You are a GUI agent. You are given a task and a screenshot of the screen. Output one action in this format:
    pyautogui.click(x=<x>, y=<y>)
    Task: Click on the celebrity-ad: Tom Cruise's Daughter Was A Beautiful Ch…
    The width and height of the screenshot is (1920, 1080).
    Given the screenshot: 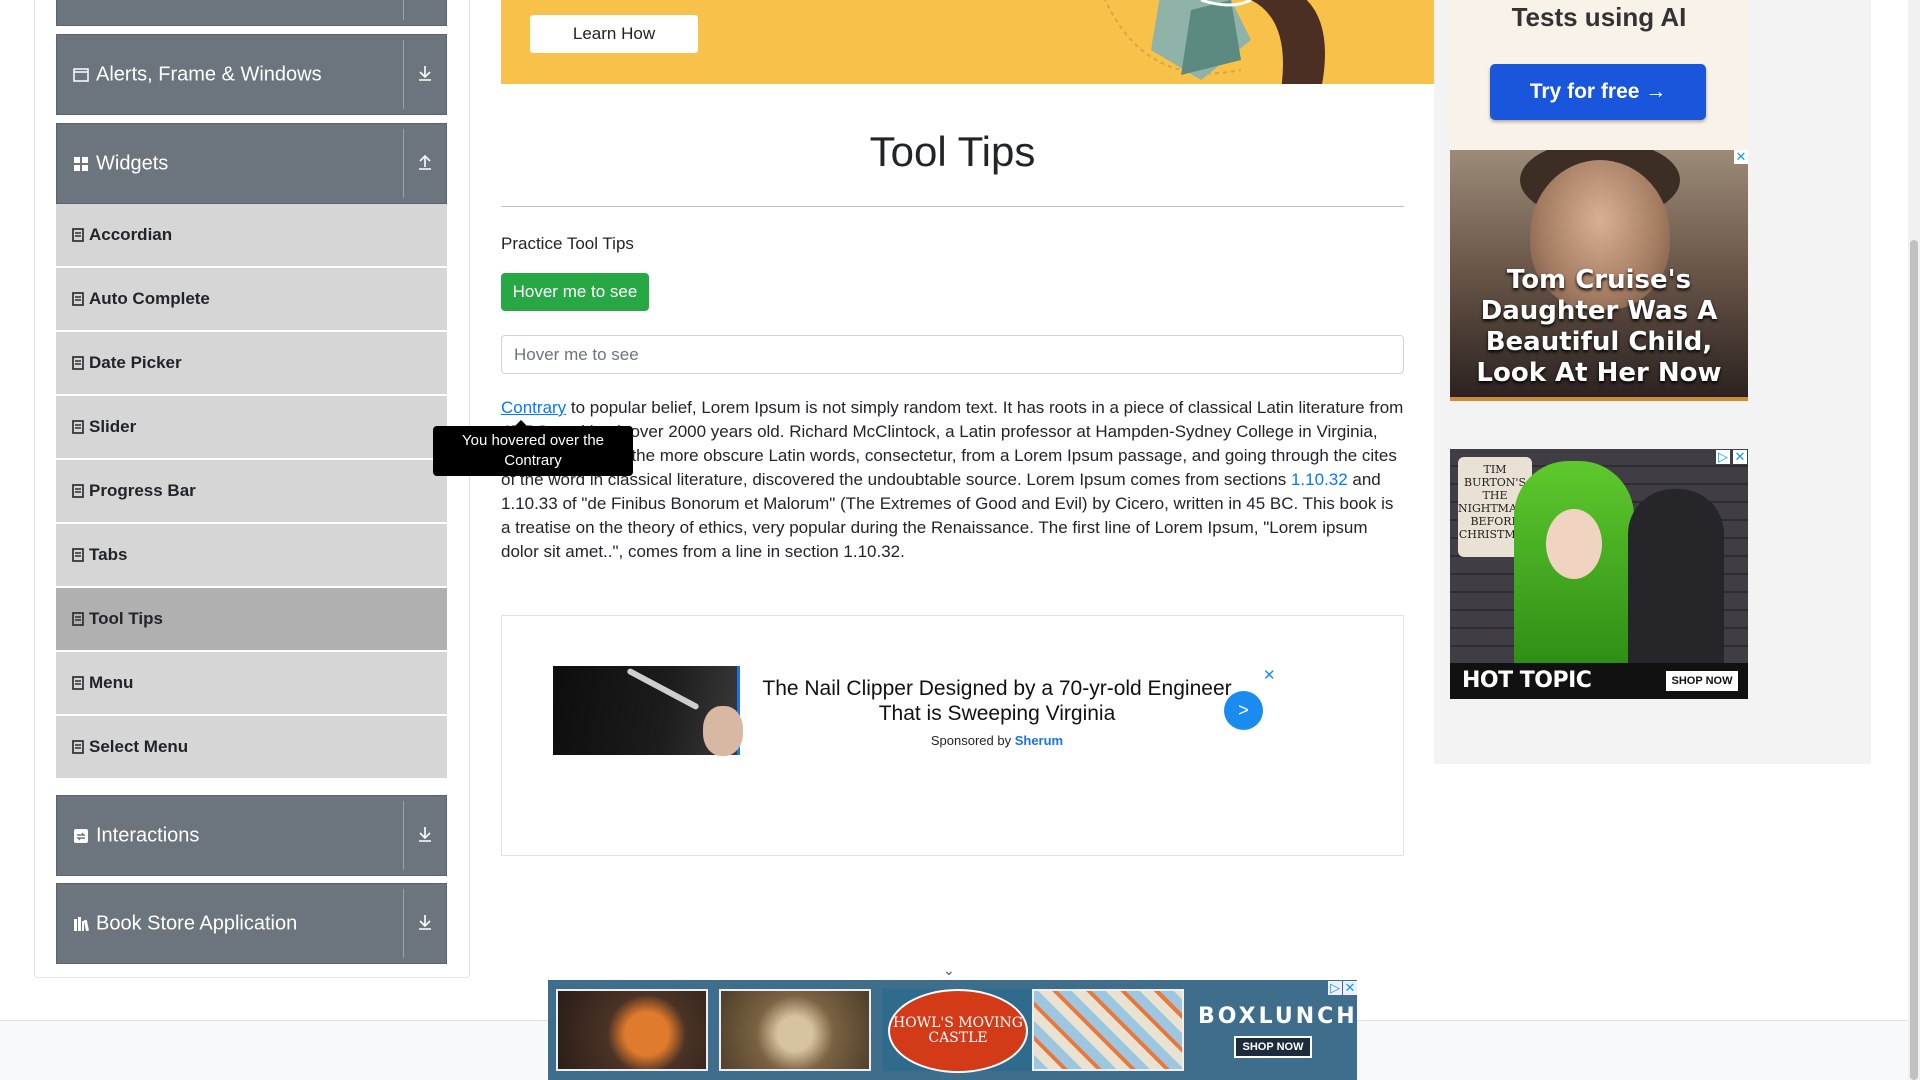 What is the action you would take?
    pyautogui.click(x=1599, y=275)
    